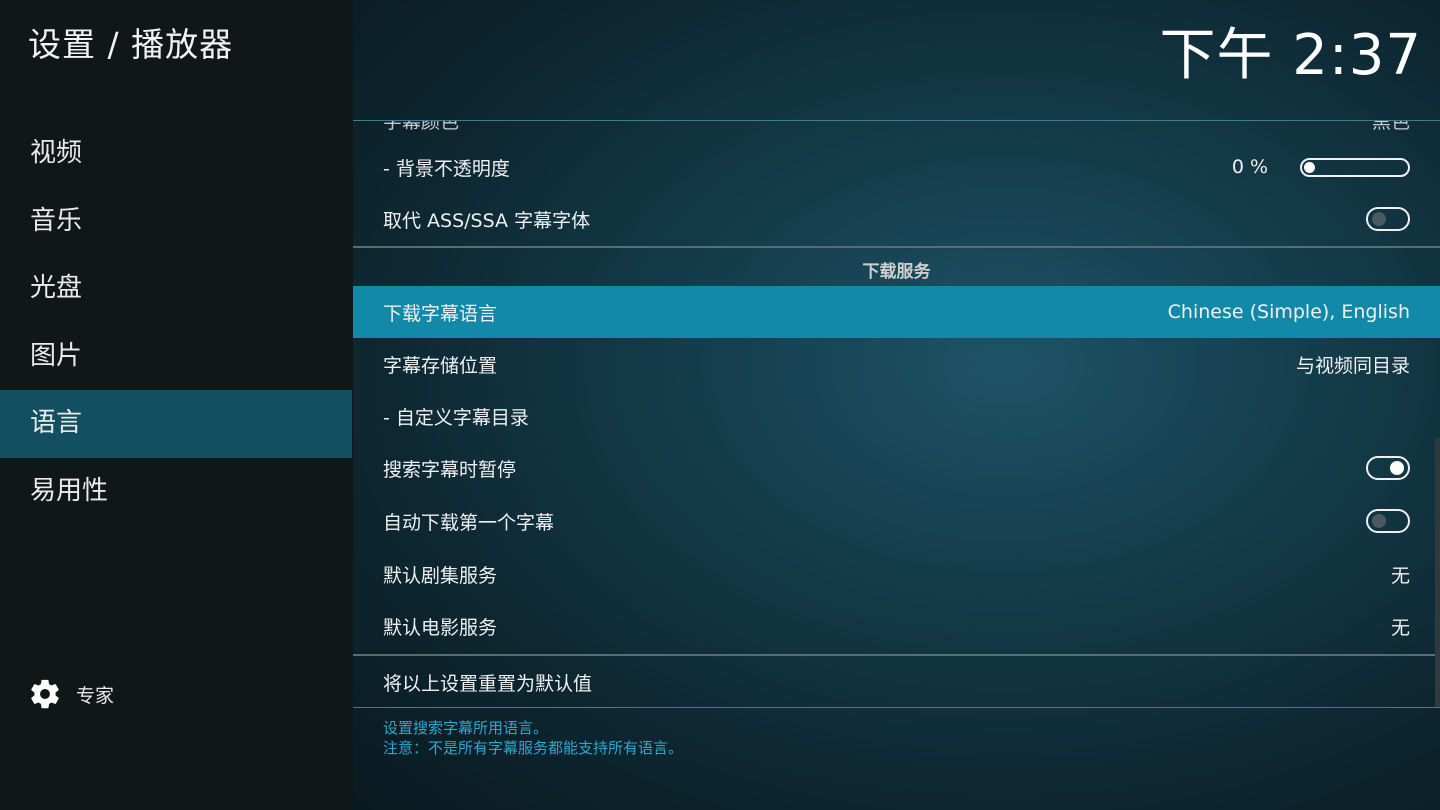 This screenshot has width=1440, height=810. What do you see at coordinates (487, 220) in the screenshot?
I see `setting-label: 取代 ASS/SSA 字幕字体` at bounding box center [487, 220].